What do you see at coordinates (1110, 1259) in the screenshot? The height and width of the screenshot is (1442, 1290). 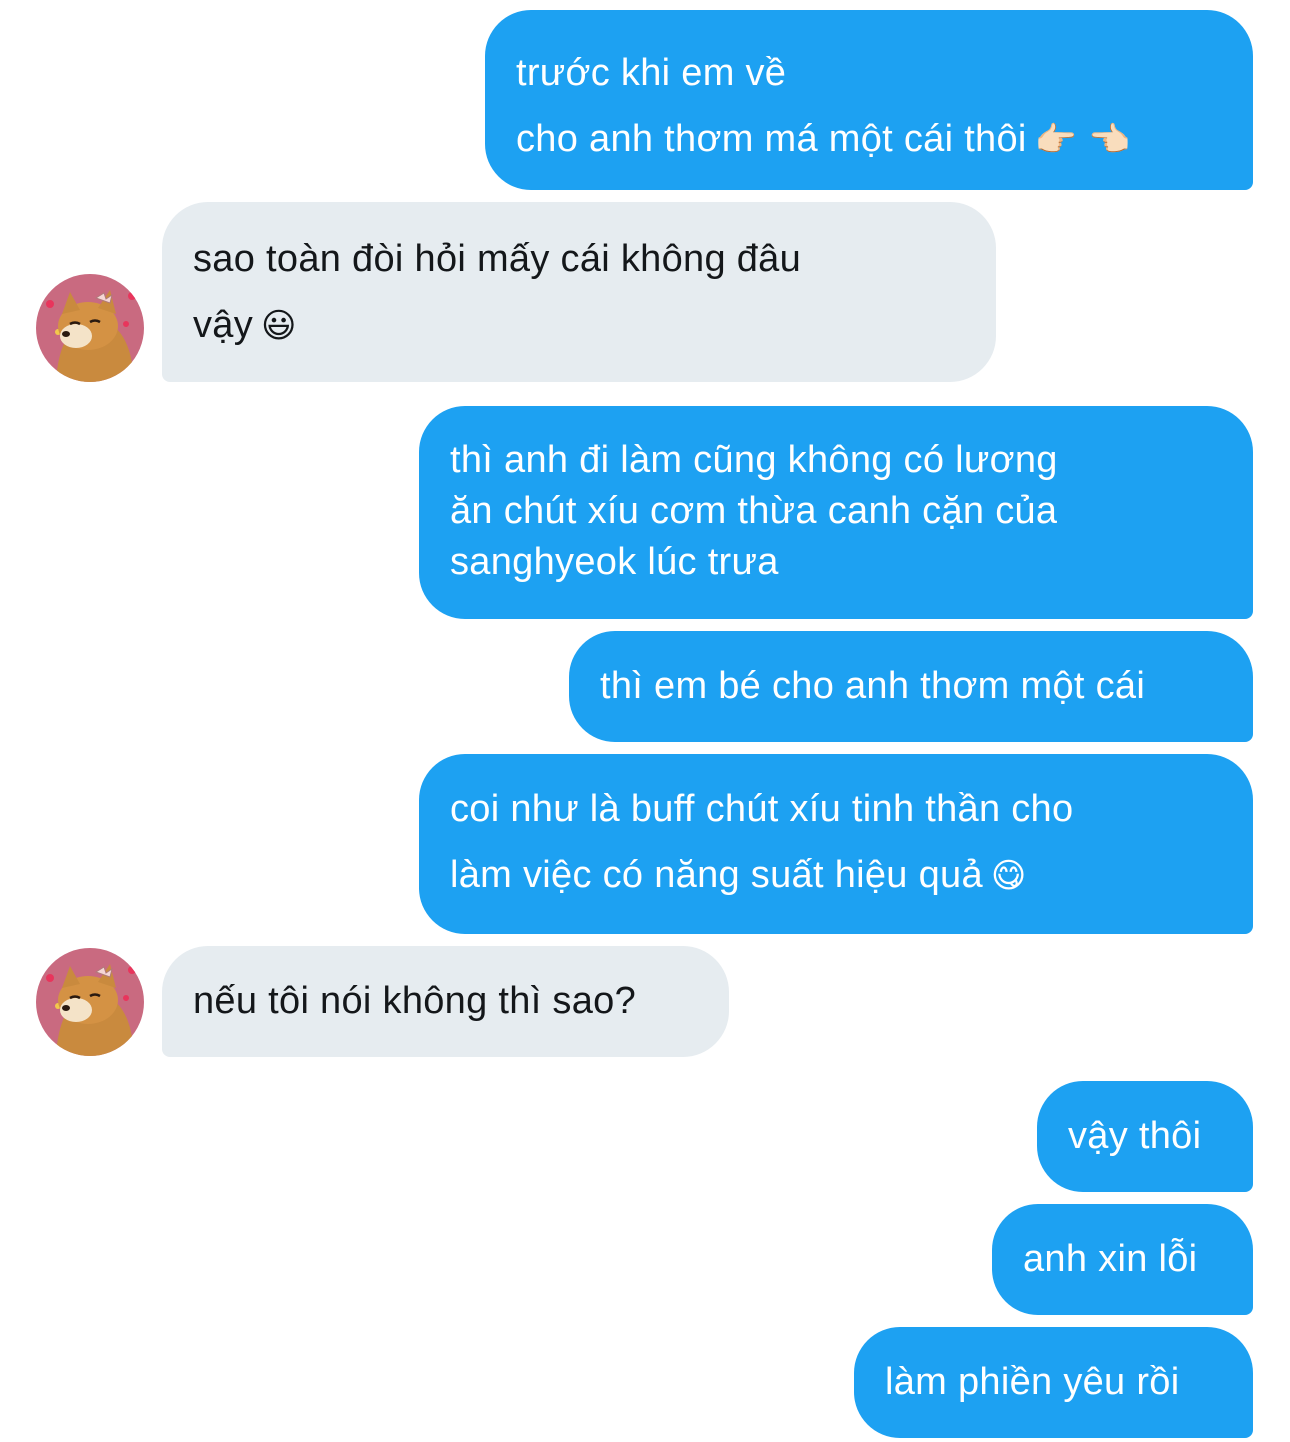 I see `message-line: anh xin lỗi` at bounding box center [1110, 1259].